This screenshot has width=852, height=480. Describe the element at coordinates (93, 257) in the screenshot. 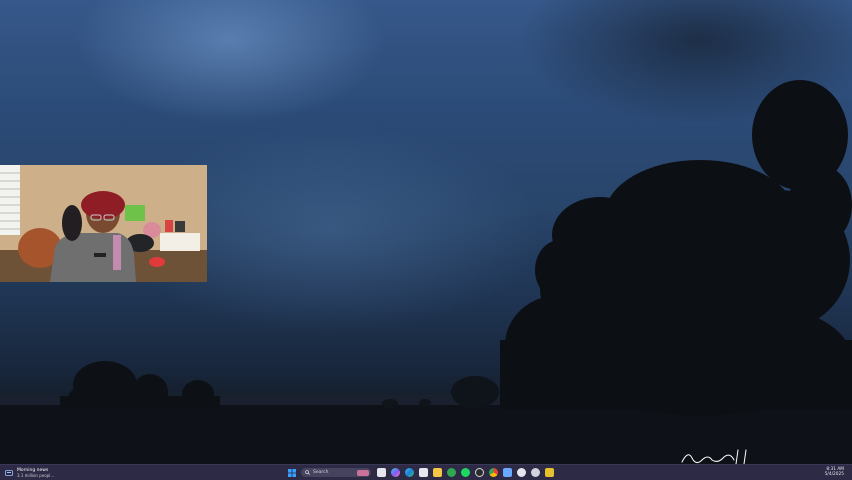

I see `person-shirt` at that location.